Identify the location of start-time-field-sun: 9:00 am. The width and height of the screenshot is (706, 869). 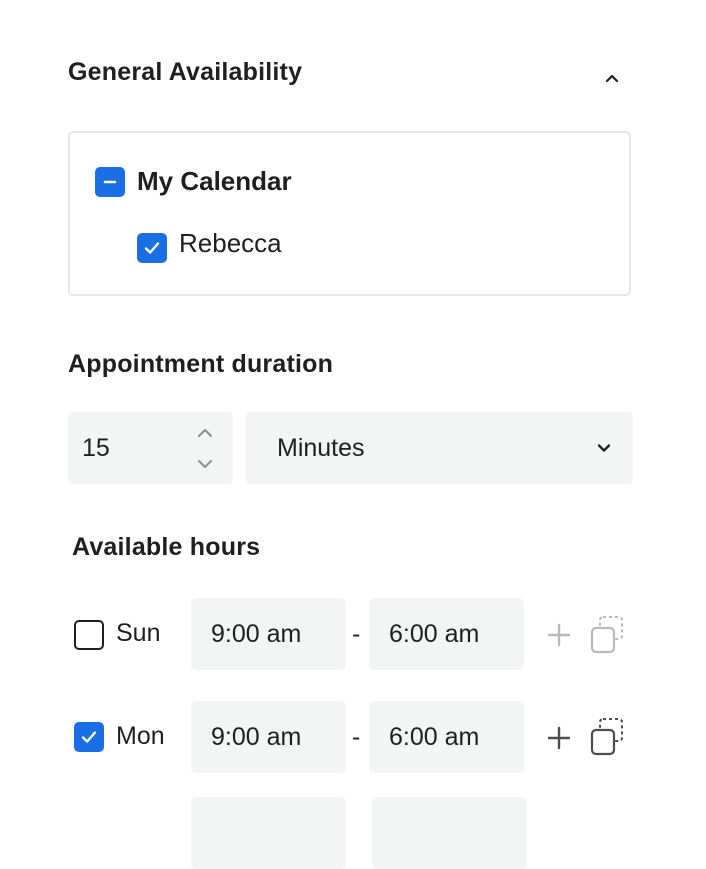
(268, 634).